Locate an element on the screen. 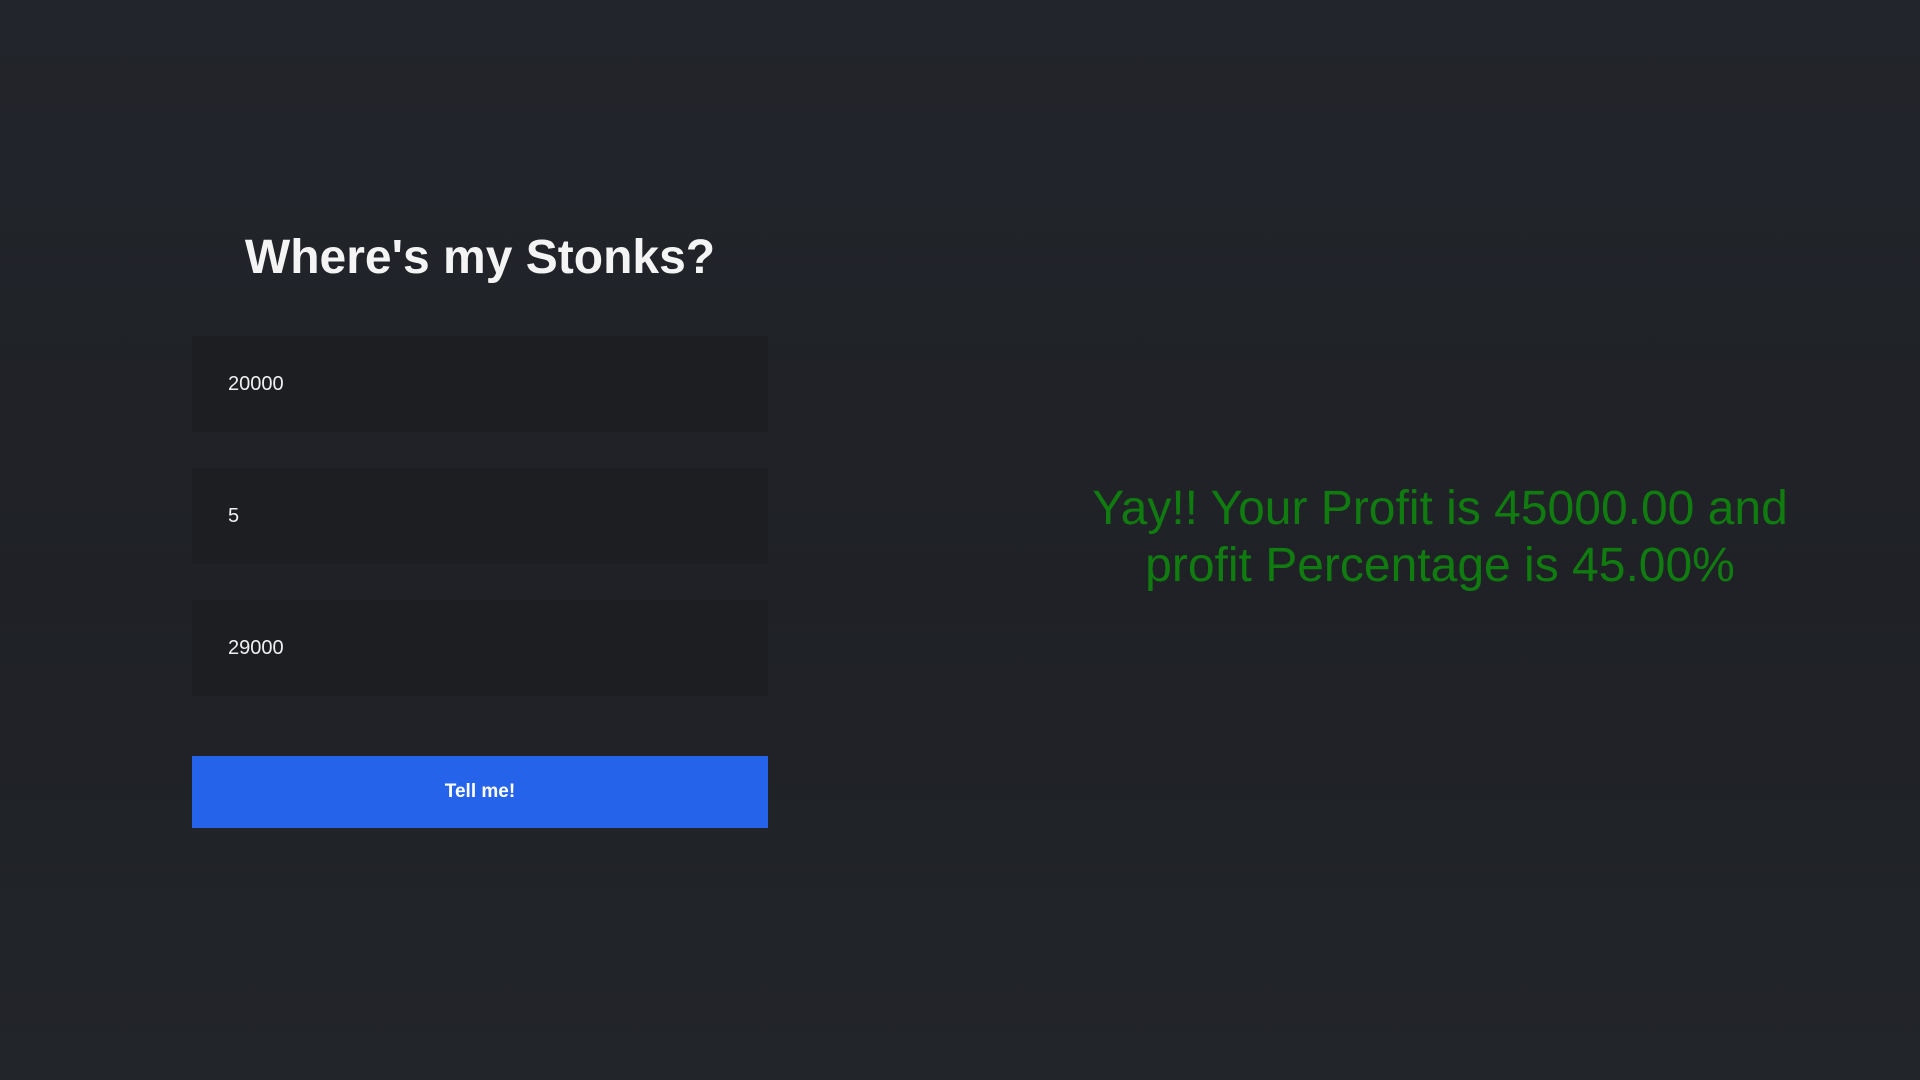  purchase-price-input is located at coordinates (480, 384).